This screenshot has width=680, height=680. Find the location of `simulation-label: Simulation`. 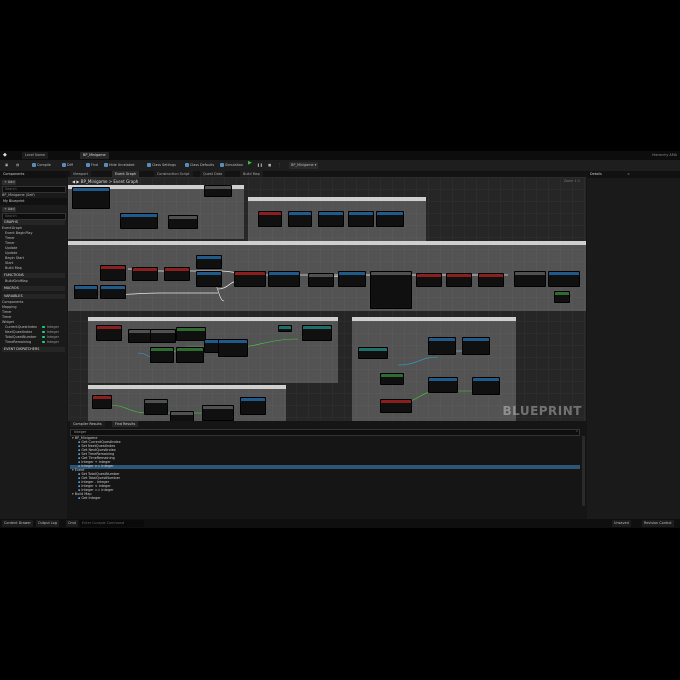

simulation-label: Simulation is located at coordinates (234, 165).